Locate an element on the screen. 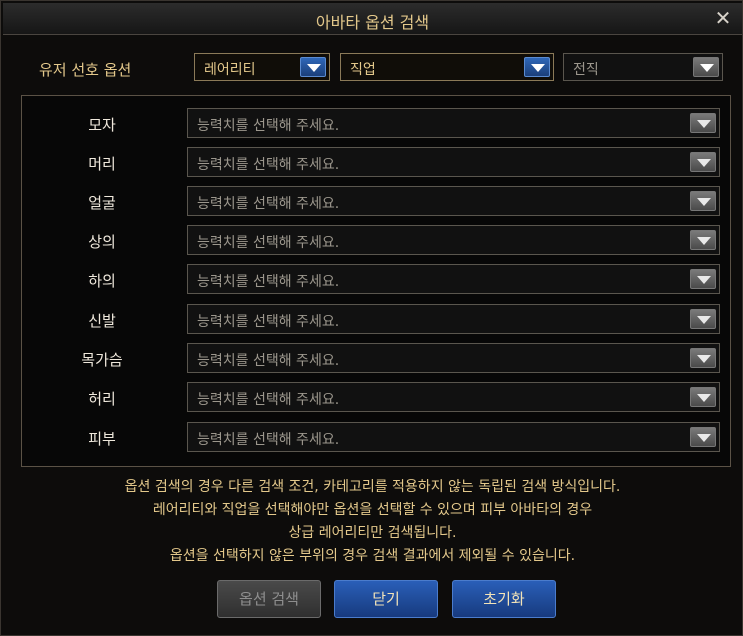 This screenshot has height=636, width=743. dialog-title: 아바타 옵션 검색 is located at coordinates (372, 22).